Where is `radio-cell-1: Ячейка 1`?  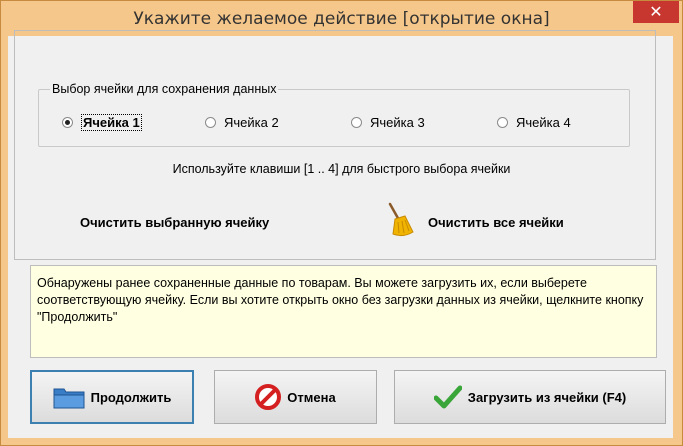 radio-cell-1: Ячейка 1 is located at coordinates (102, 122).